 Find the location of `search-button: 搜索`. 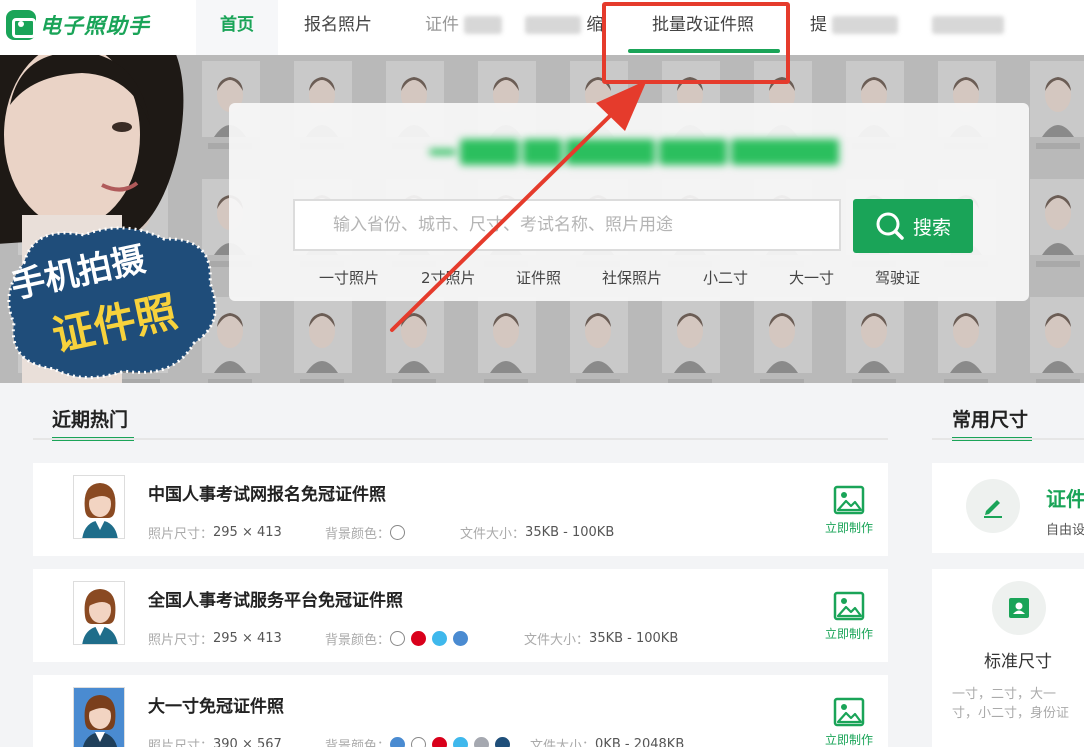

search-button: 搜索 is located at coordinates (913, 226).